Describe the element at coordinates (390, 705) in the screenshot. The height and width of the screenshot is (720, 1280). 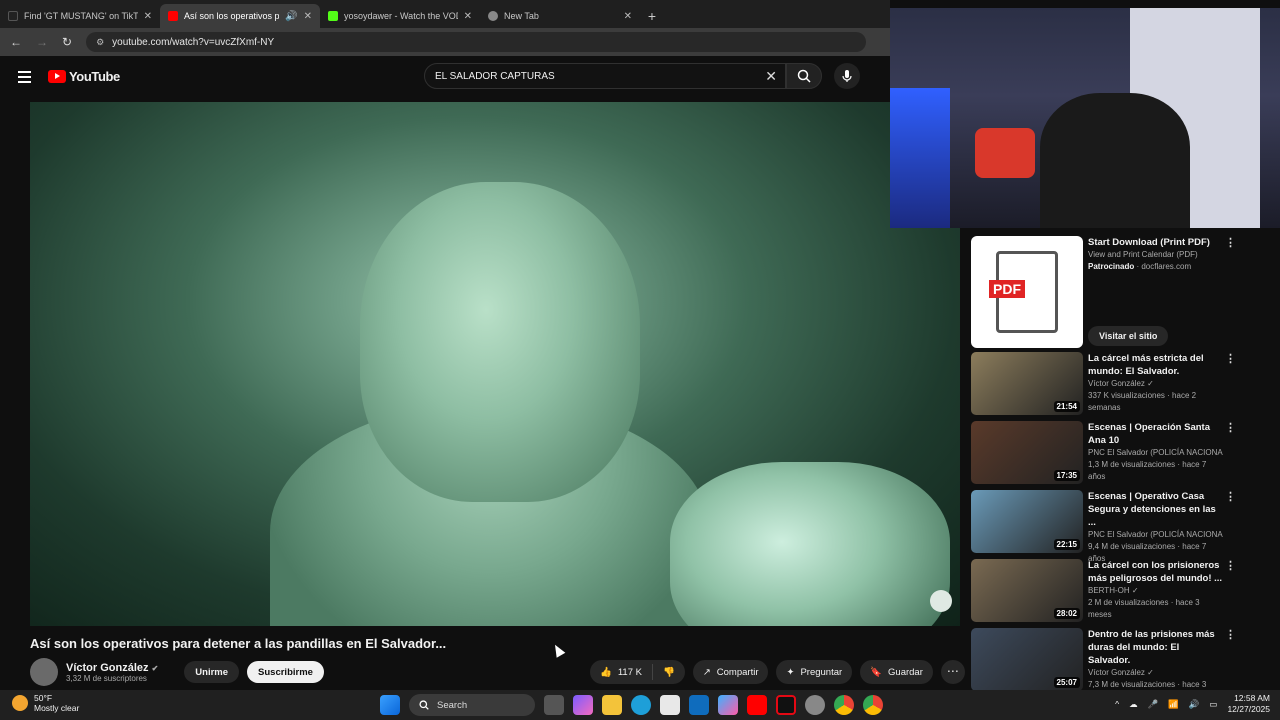
I see `windows-start-icon` at that location.